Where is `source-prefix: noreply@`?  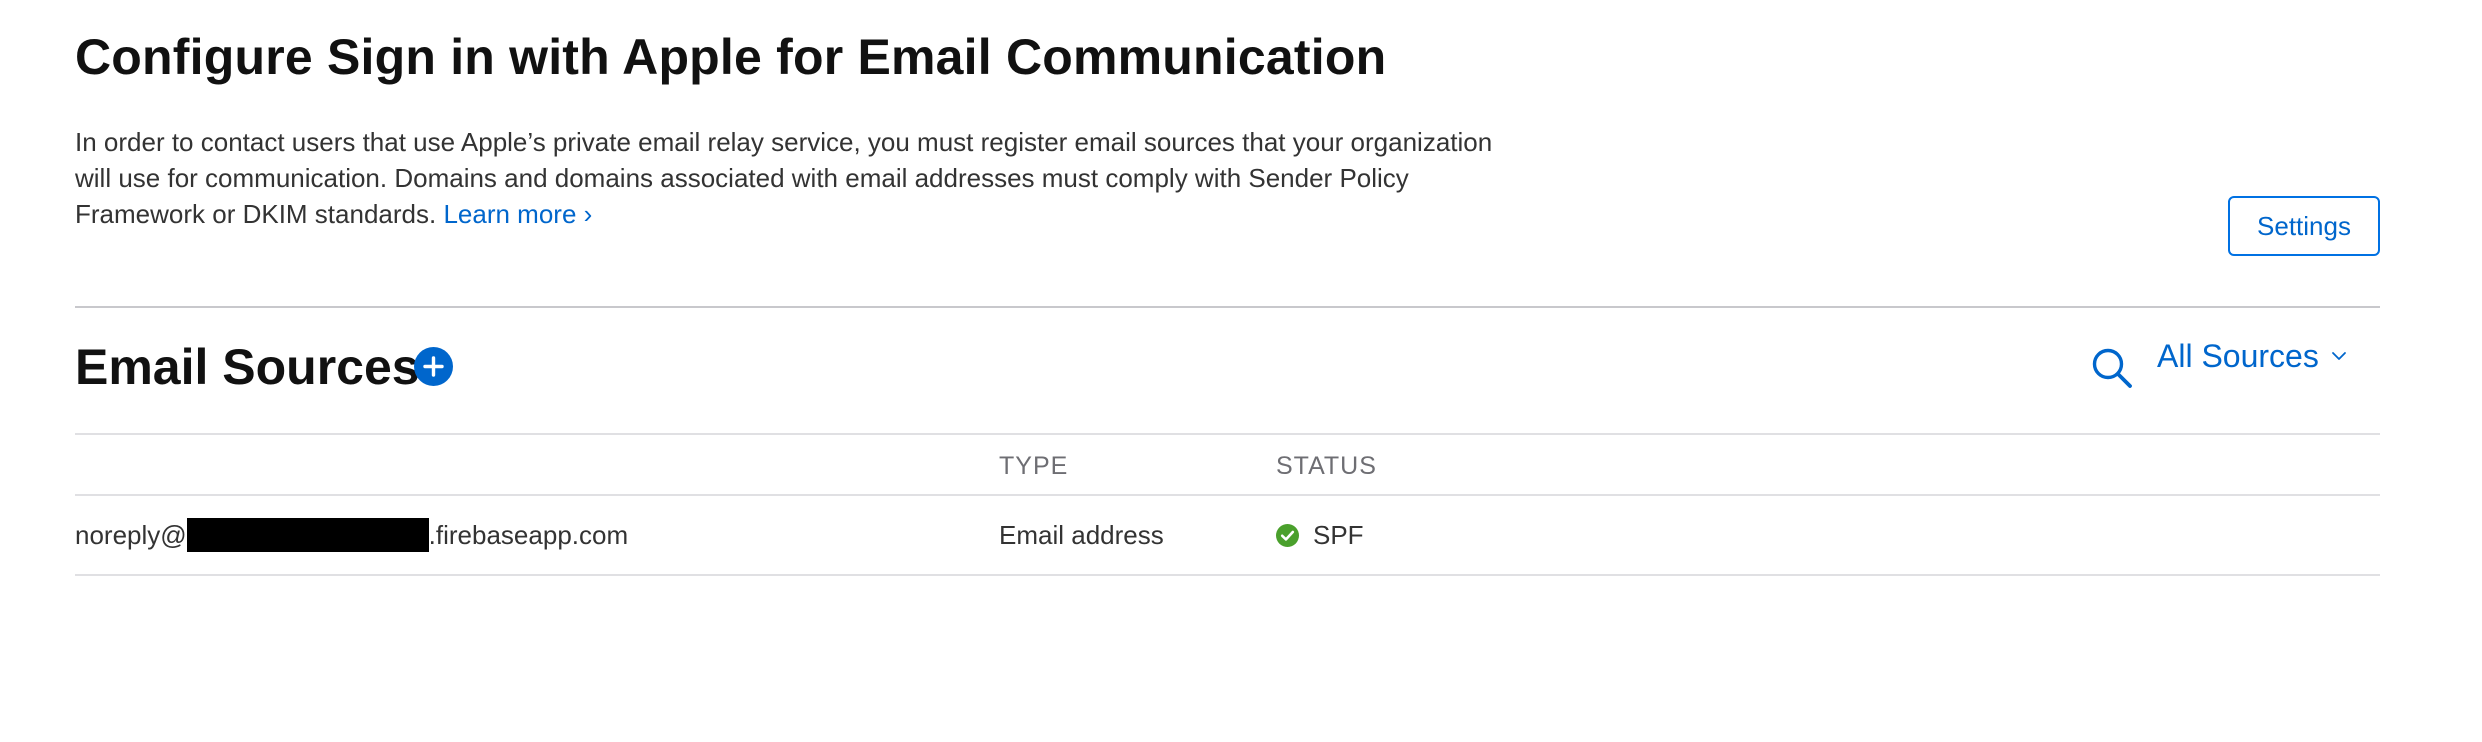 source-prefix: noreply@ is located at coordinates (131, 534).